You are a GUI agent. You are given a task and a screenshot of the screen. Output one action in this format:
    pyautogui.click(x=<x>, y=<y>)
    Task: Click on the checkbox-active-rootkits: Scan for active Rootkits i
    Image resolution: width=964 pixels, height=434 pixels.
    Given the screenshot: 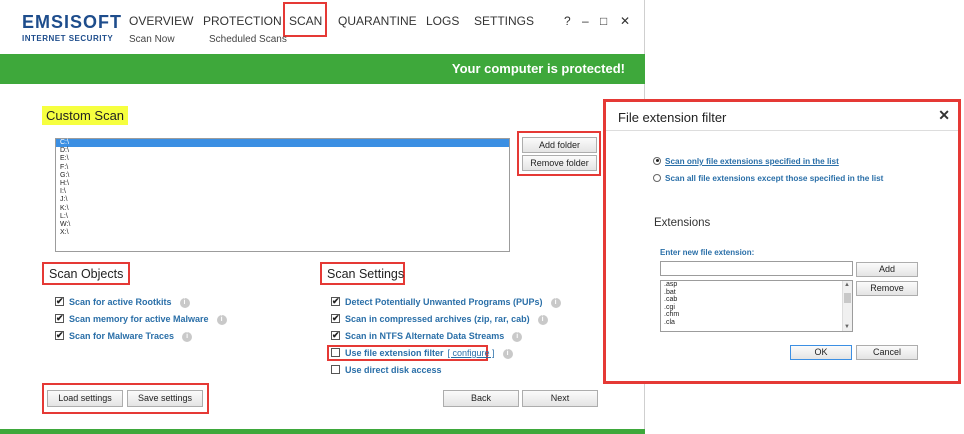 What is the action you would take?
    pyautogui.click(x=122, y=301)
    